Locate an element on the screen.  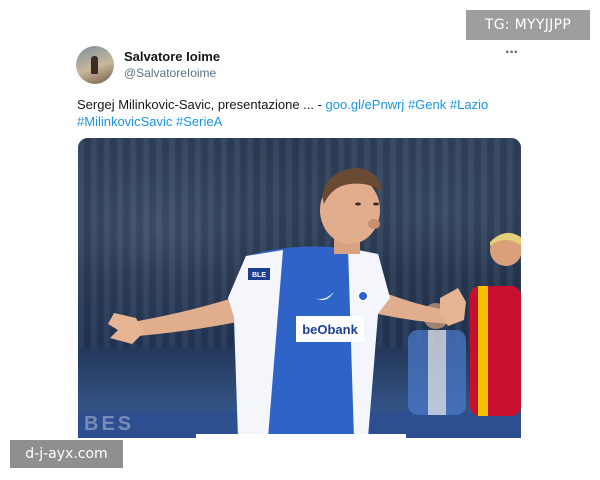
avatar-figure is located at coordinates (94, 65).